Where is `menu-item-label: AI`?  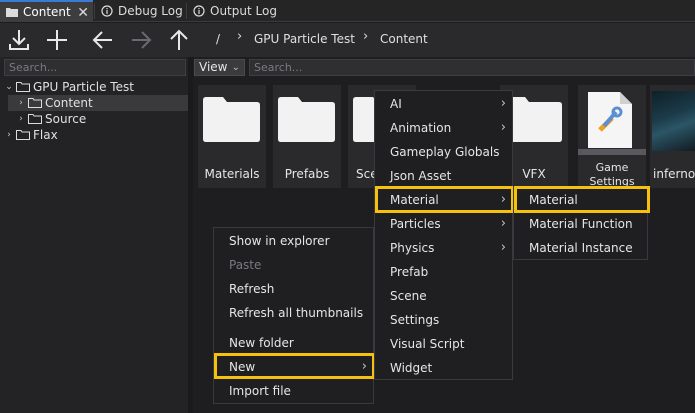 menu-item-label: AI is located at coordinates (396, 104).